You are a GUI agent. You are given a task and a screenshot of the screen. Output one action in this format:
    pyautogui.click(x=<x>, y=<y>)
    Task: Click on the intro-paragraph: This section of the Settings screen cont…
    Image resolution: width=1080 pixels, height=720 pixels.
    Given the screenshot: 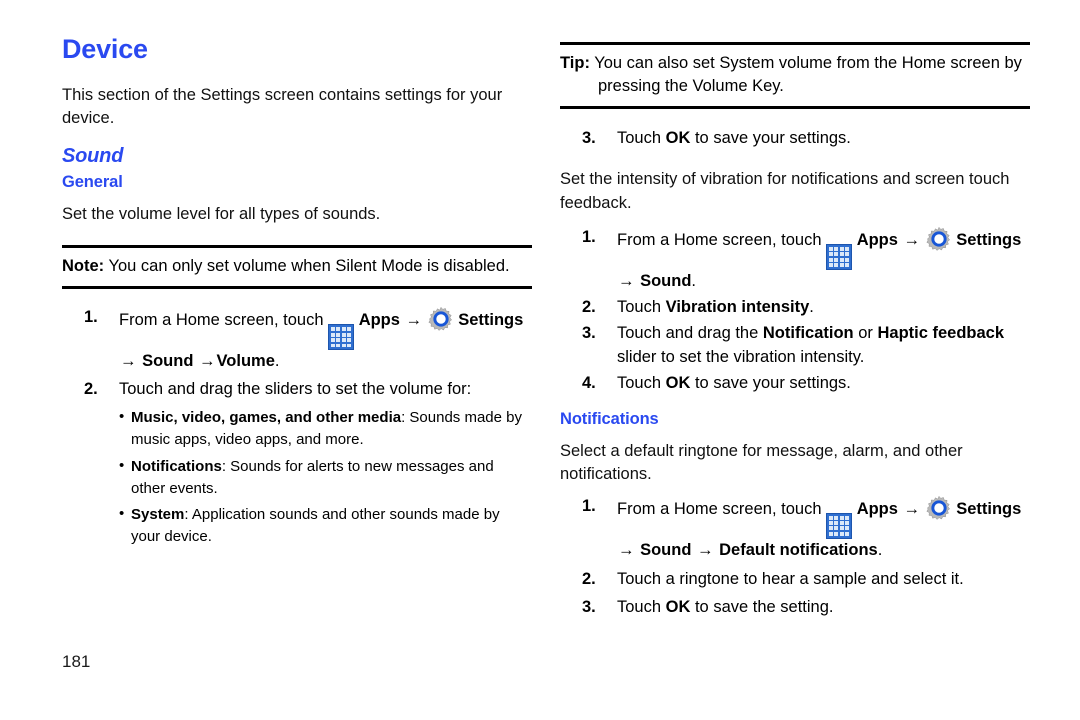 What is the action you would take?
    pyautogui.click(x=282, y=107)
    